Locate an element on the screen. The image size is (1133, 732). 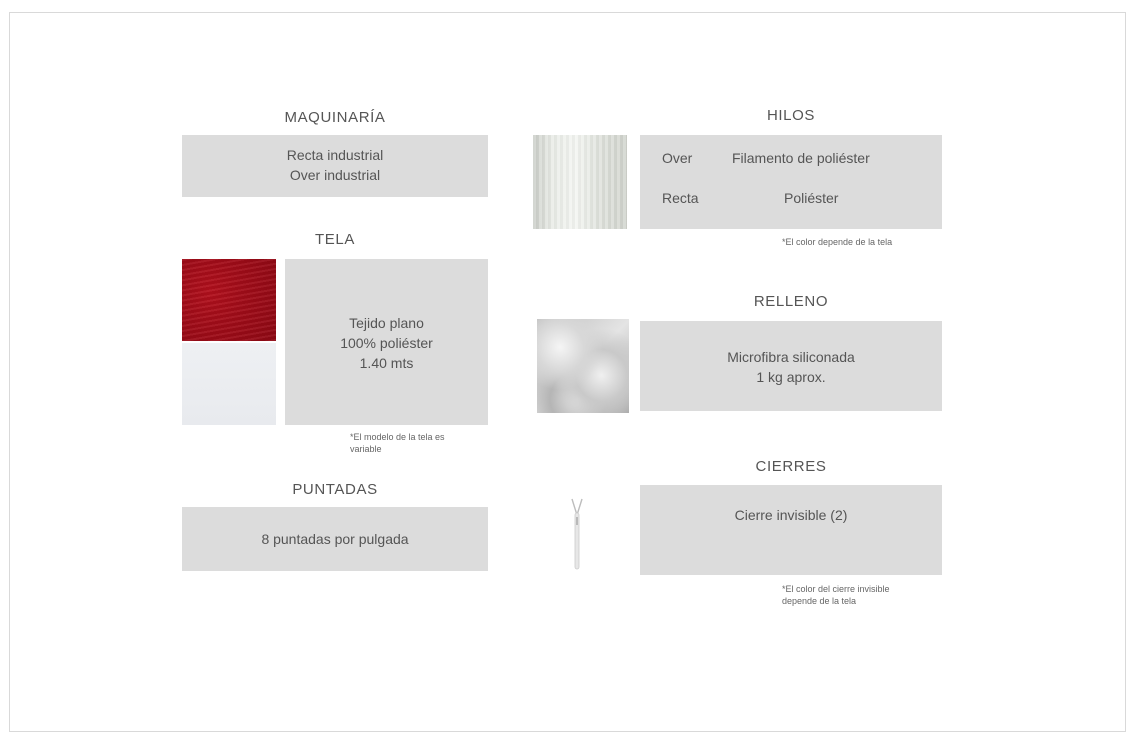
hilos-heading: HILOS is located at coordinates (790, 115).